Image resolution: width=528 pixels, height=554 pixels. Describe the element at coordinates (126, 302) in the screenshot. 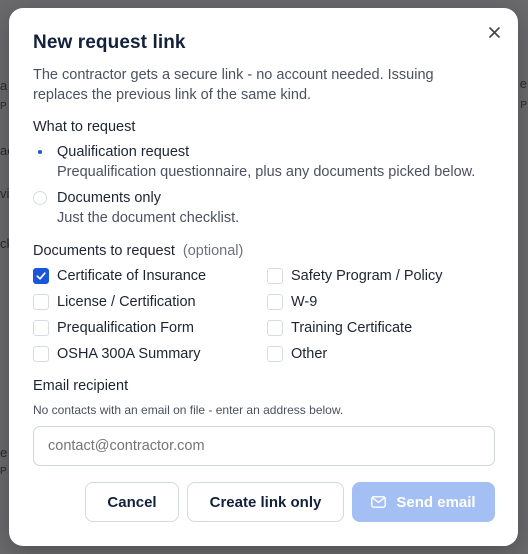

I see `checkbox-label: License / Certification` at that location.